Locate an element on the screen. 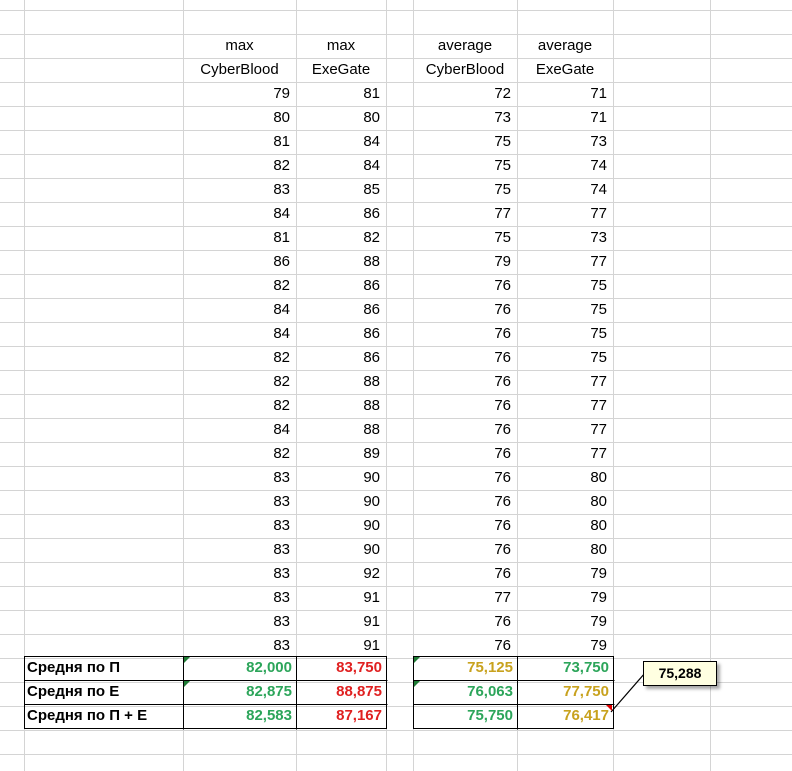 The image size is (792, 771). table-cell: 85 is located at coordinates (341, 190).